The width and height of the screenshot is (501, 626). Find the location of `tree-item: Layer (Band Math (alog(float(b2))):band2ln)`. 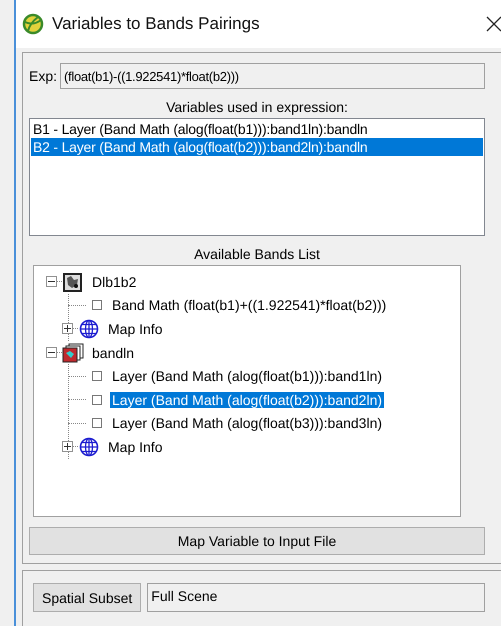

tree-item: Layer (Band Math (alog(float(b2))):band2ln) is located at coordinates (247, 400).